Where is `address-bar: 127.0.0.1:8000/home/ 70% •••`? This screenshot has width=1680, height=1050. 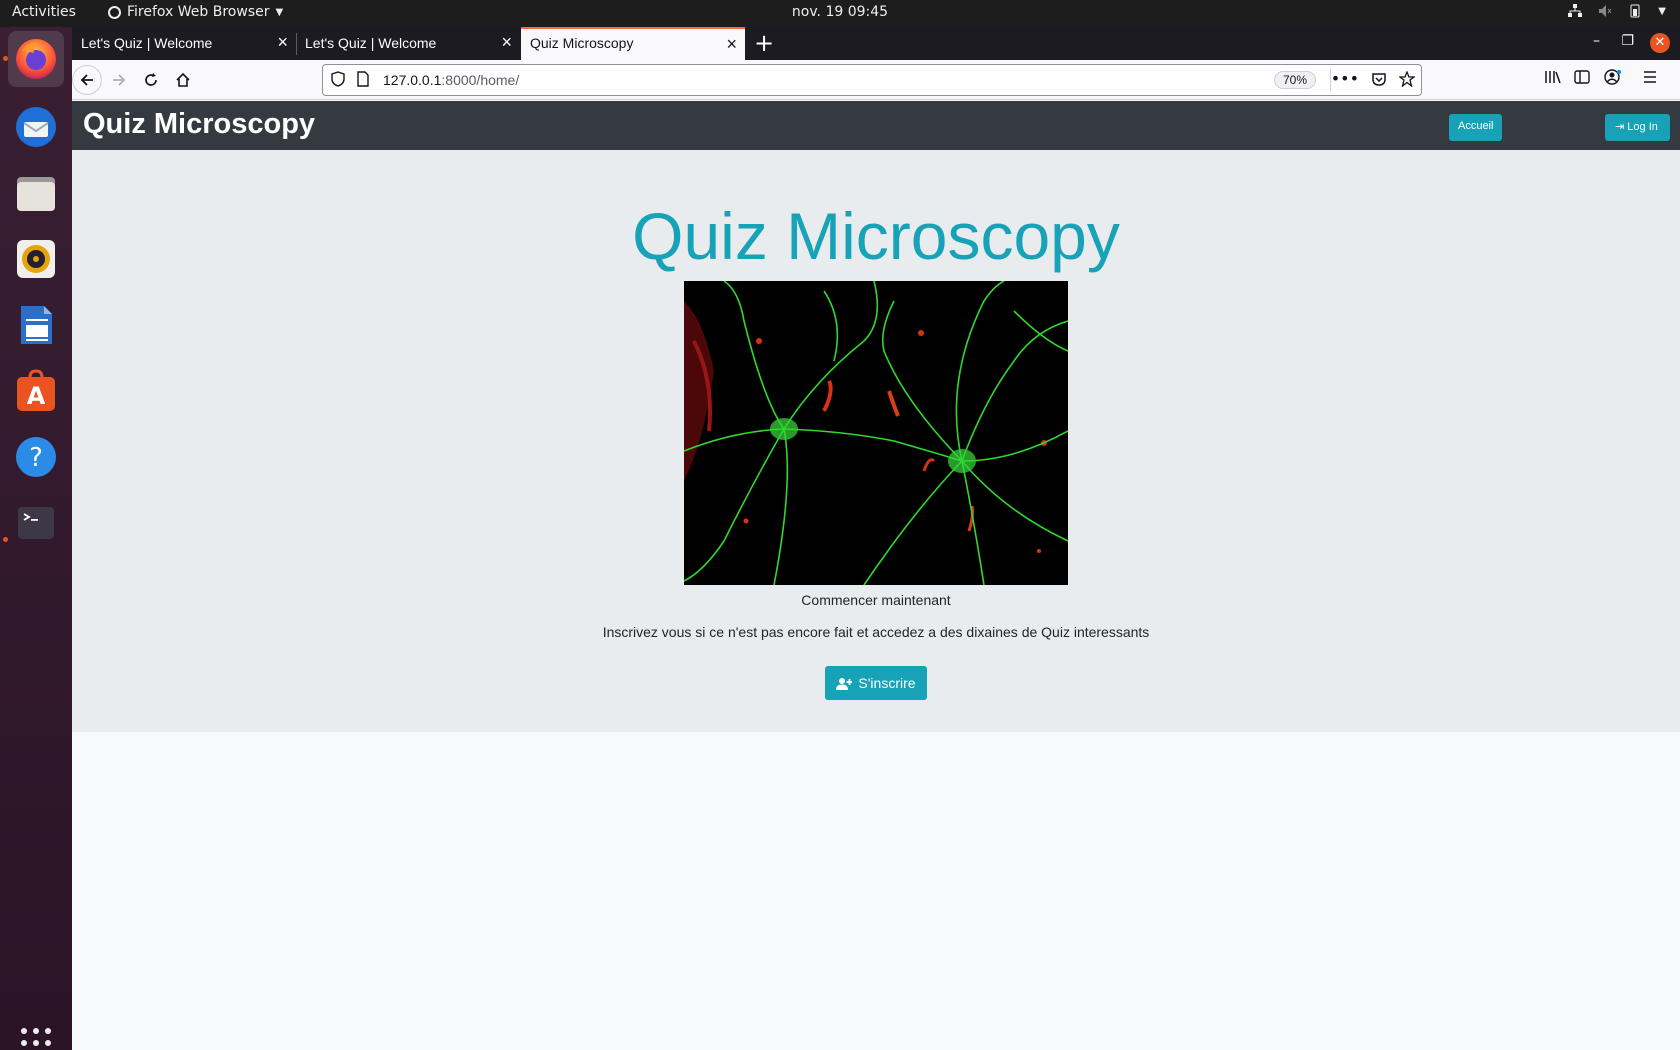
address-bar: 127.0.0.1:8000/home/ 70% ••• is located at coordinates (872, 80).